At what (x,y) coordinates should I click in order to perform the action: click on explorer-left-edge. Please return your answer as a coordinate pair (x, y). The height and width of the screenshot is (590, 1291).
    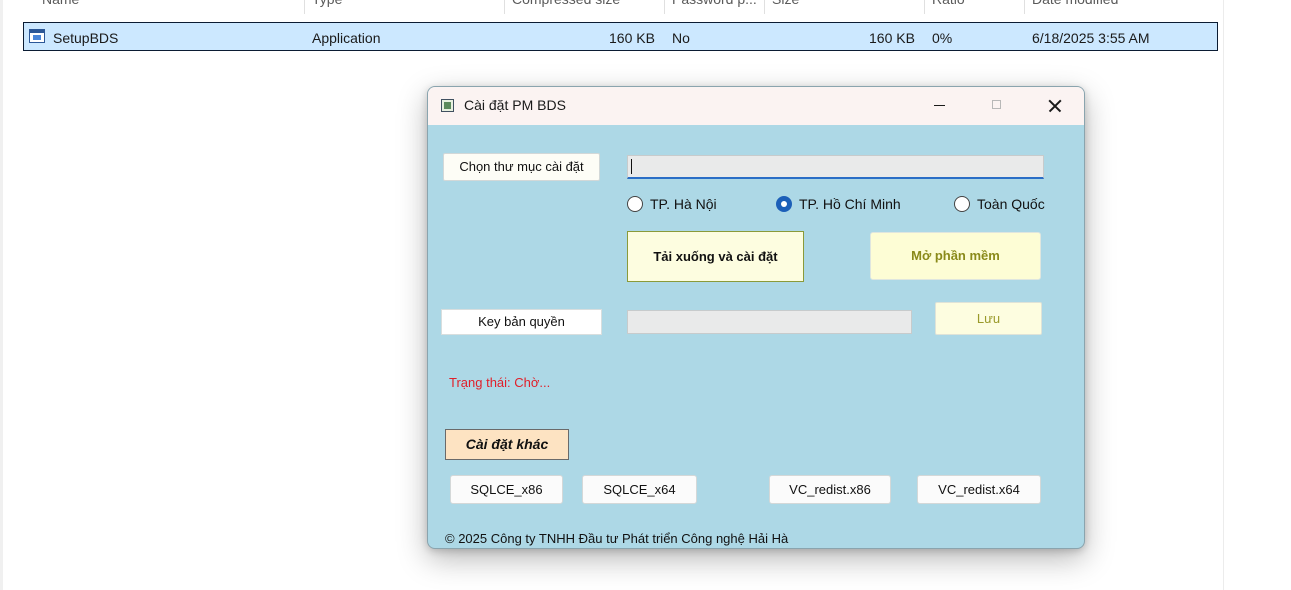
    Looking at the image, I should click on (1, 295).